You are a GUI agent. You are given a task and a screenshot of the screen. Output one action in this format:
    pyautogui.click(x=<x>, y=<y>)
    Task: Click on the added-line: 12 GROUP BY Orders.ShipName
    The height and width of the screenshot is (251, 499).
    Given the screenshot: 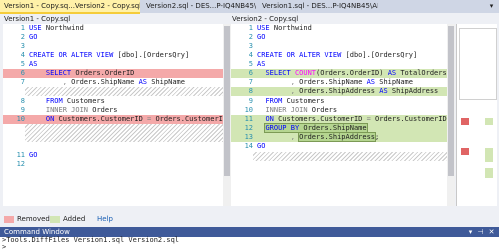 What is the action you would take?
    pyautogui.click(x=339, y=128)
    